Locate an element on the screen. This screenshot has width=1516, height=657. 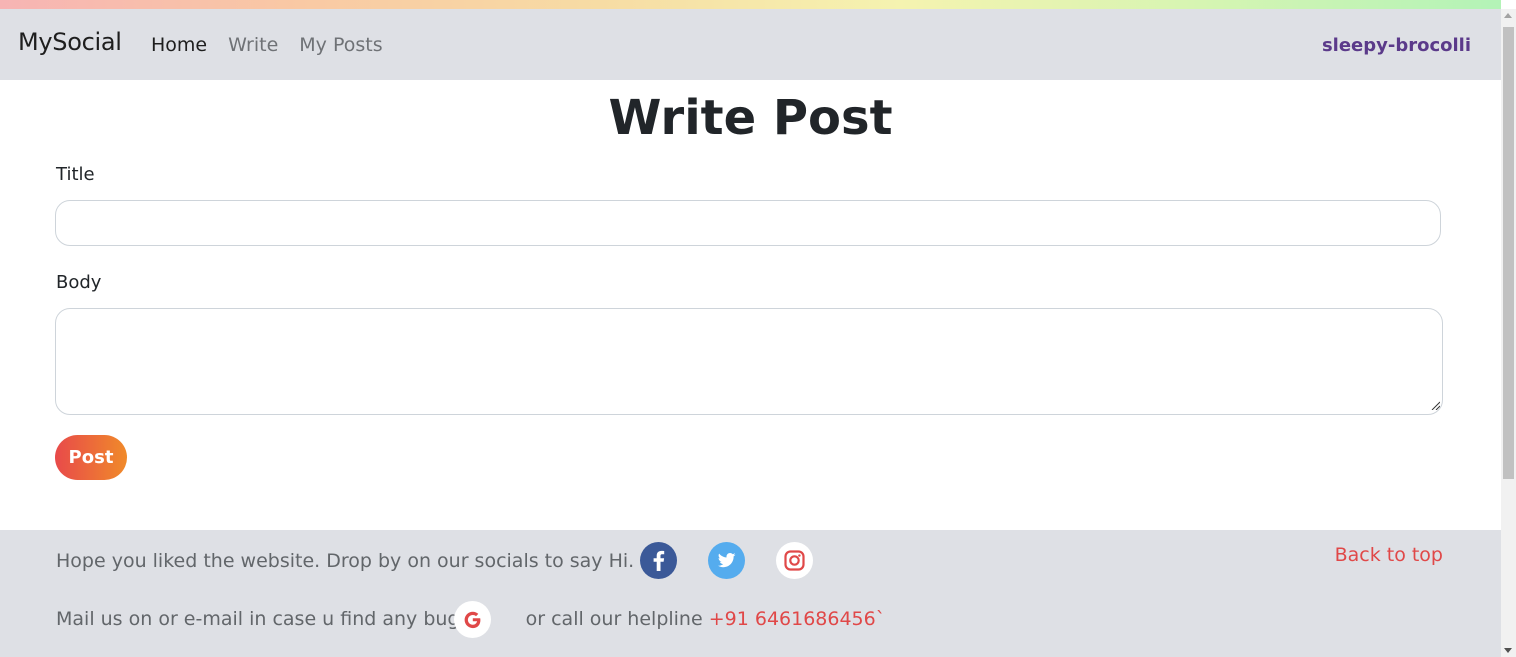
vertical-scrollbar is located at coordinates (1508, 333).